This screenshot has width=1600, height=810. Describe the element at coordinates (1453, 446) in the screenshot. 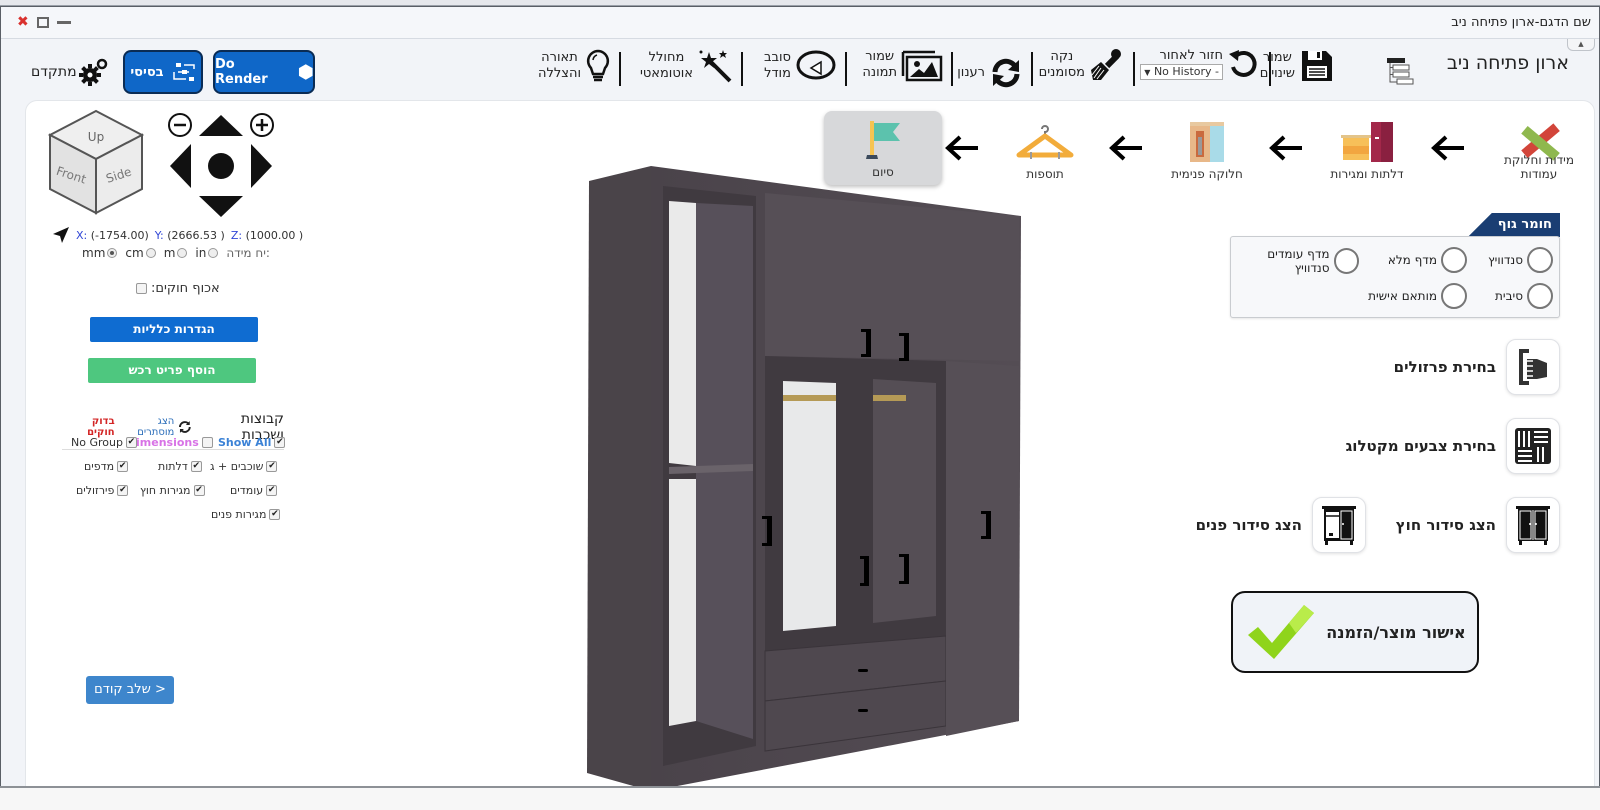

I see `catalog-colors-button: בחירת צבעים מקטלוג` at that location.